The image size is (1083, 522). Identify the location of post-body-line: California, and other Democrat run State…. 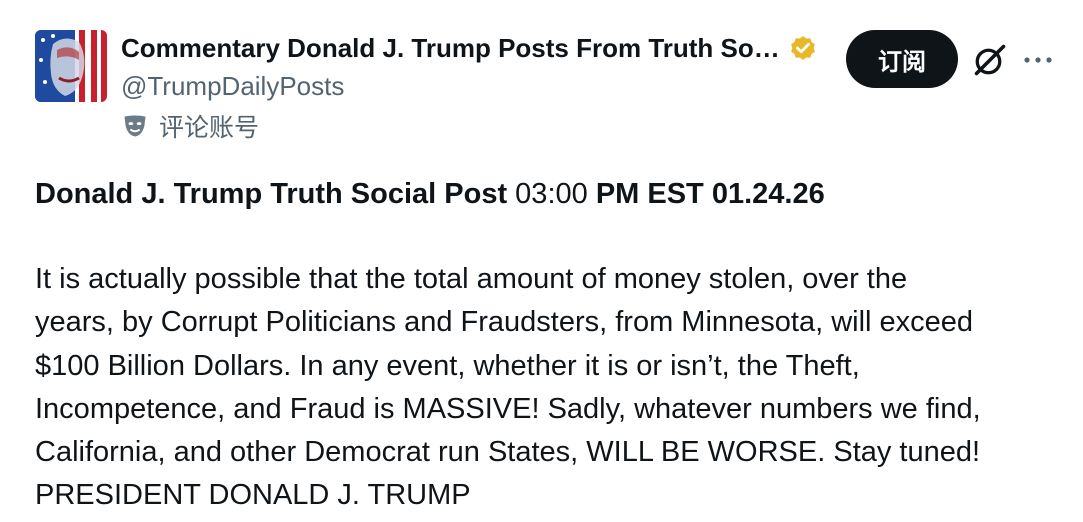
(508, 452).